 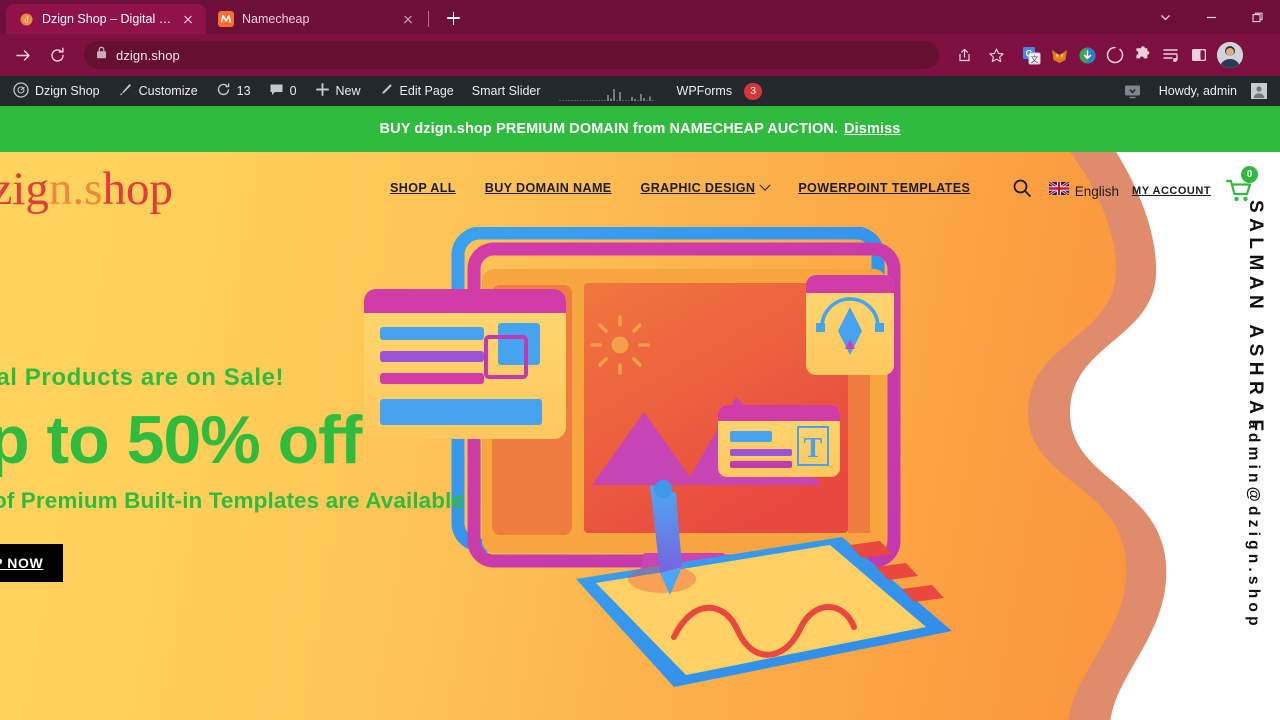 I want to click on nav-label: BUY DOMAIN NAME, so click(x=548, y=188).